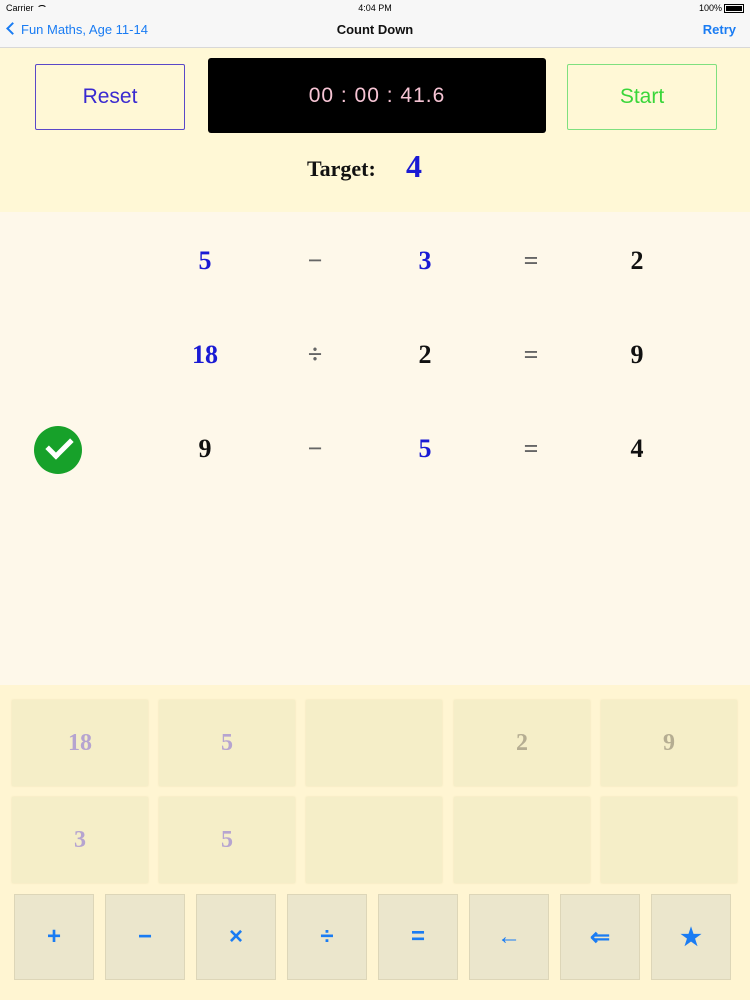 The width and height of the screenshot is (750, 1000). Describe the element at coordinates (341, 168) in the screenshot. I see `target-label: Target:` at that location.